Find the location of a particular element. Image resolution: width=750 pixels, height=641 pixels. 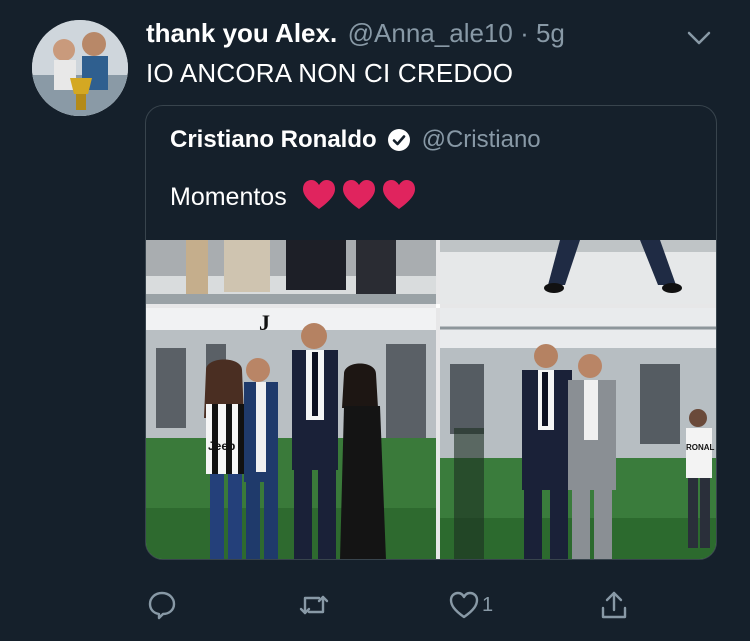

reply-icon is located at coordinates (162, 605).